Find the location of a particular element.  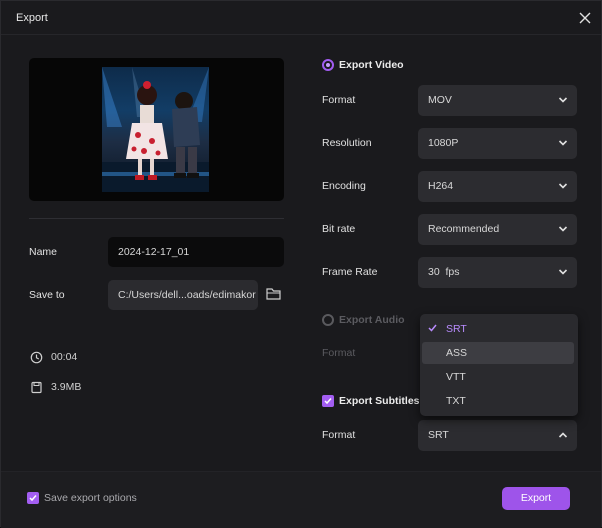

video-preview is located at coordinates (156, 129).